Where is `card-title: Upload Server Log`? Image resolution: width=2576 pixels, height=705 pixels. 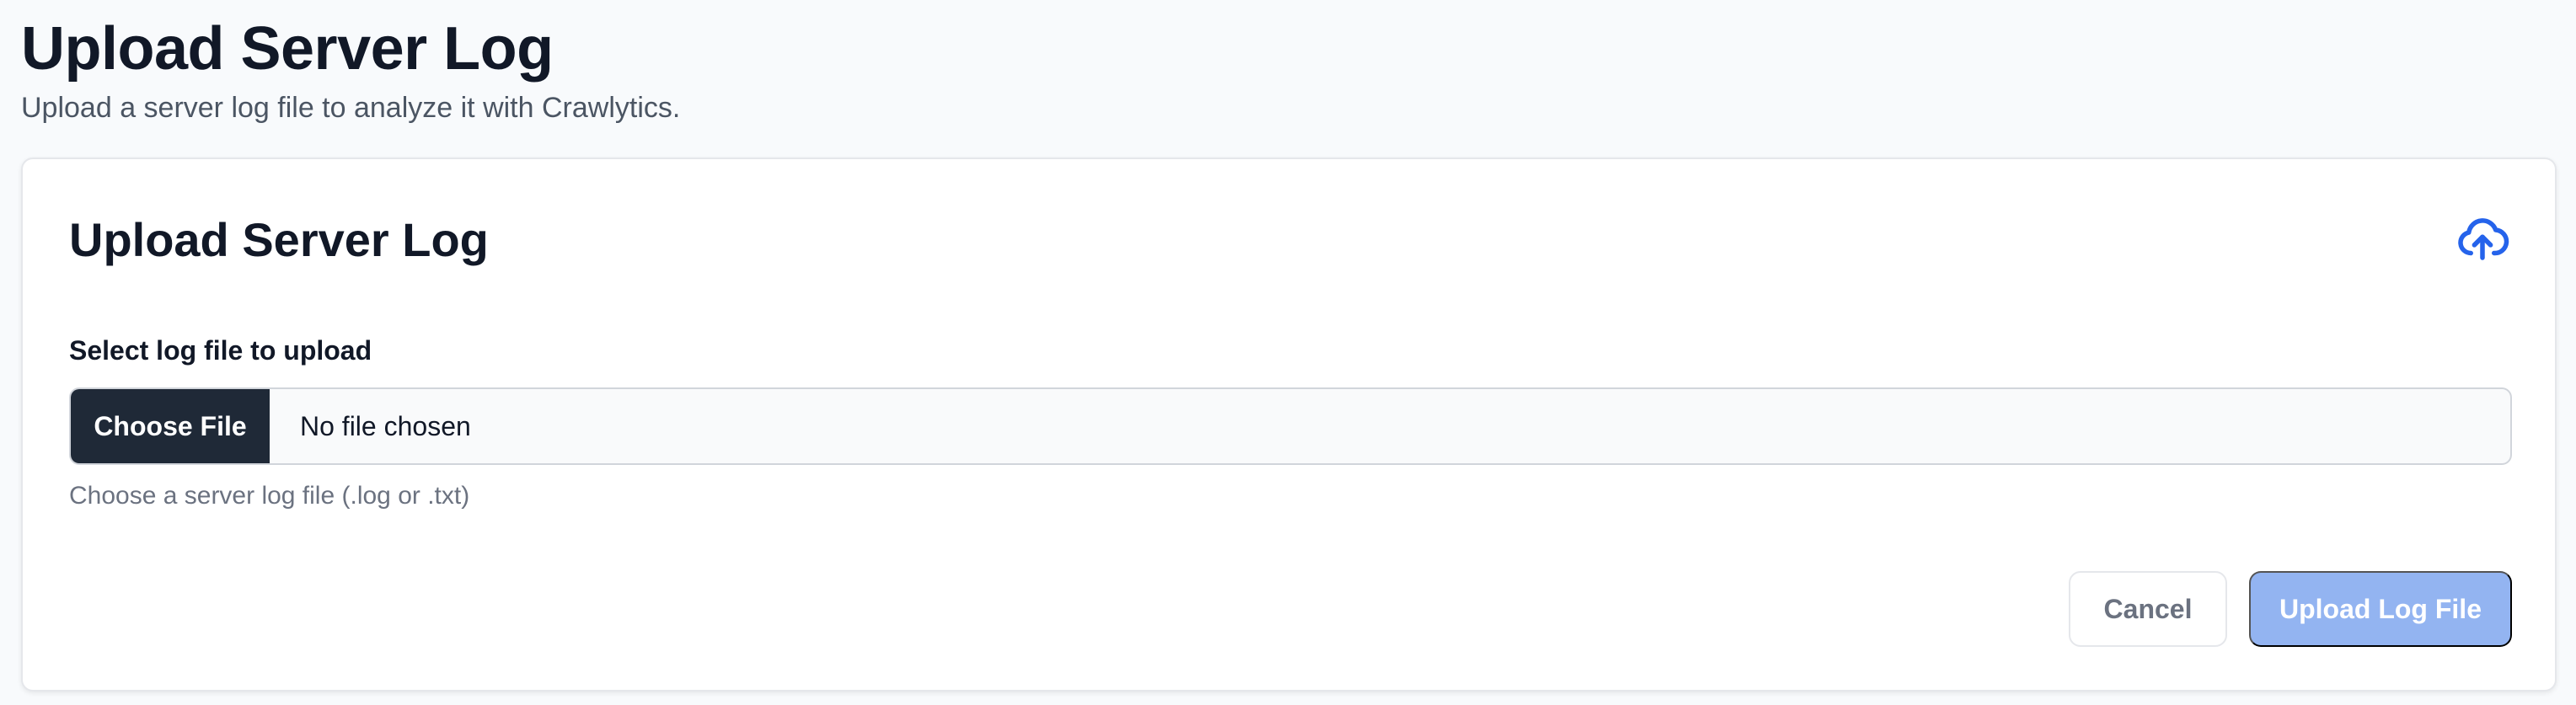 card-title: Upload Server Log is located at coordinates (279, 240).